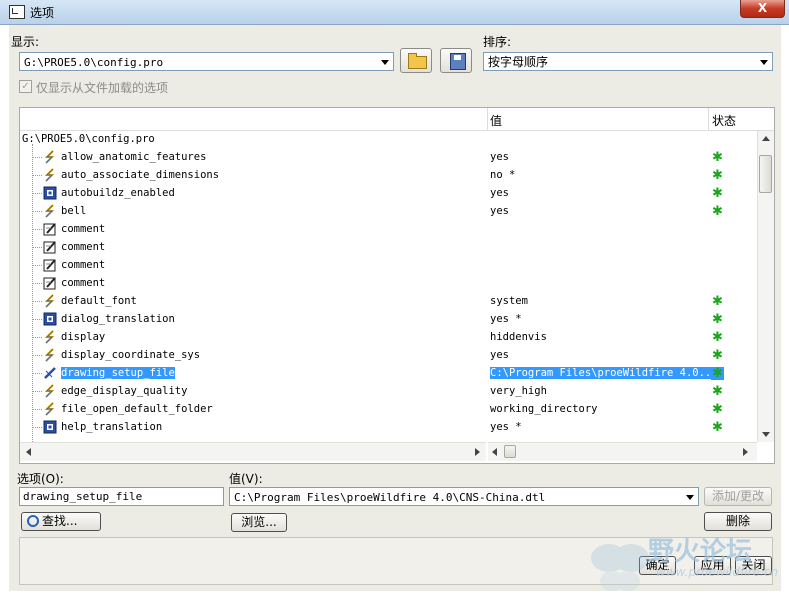 The width and height of the screenshot is (789, 605). I want to click on magnifier-icon, so click(33, 521).